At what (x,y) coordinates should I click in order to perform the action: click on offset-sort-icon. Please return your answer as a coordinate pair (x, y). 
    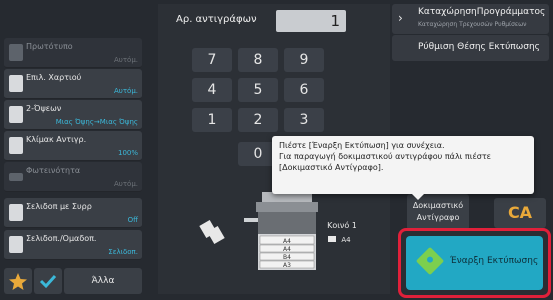
    Looking at the image, I should click on (16, 212).